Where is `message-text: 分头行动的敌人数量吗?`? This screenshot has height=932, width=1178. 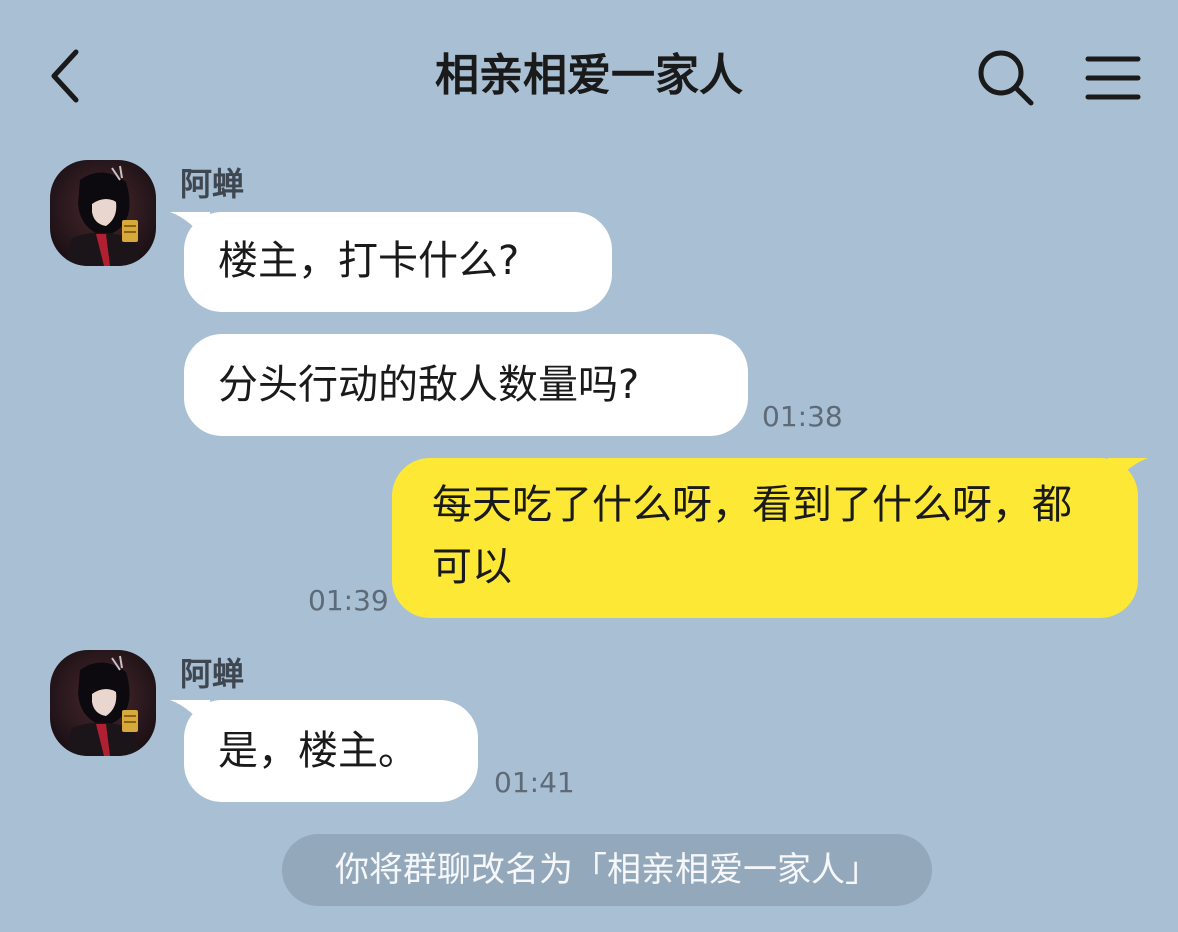
message-text: 分头行动的敌人数量吗? is located at coordinates (429, 385).